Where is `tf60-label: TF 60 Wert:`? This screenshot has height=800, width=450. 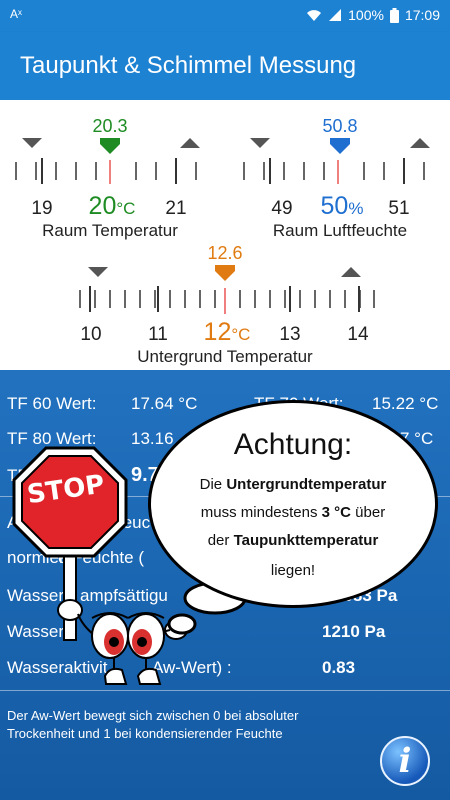
tf60-label: TF 60 Wert: is located at coordinates (52, 403).